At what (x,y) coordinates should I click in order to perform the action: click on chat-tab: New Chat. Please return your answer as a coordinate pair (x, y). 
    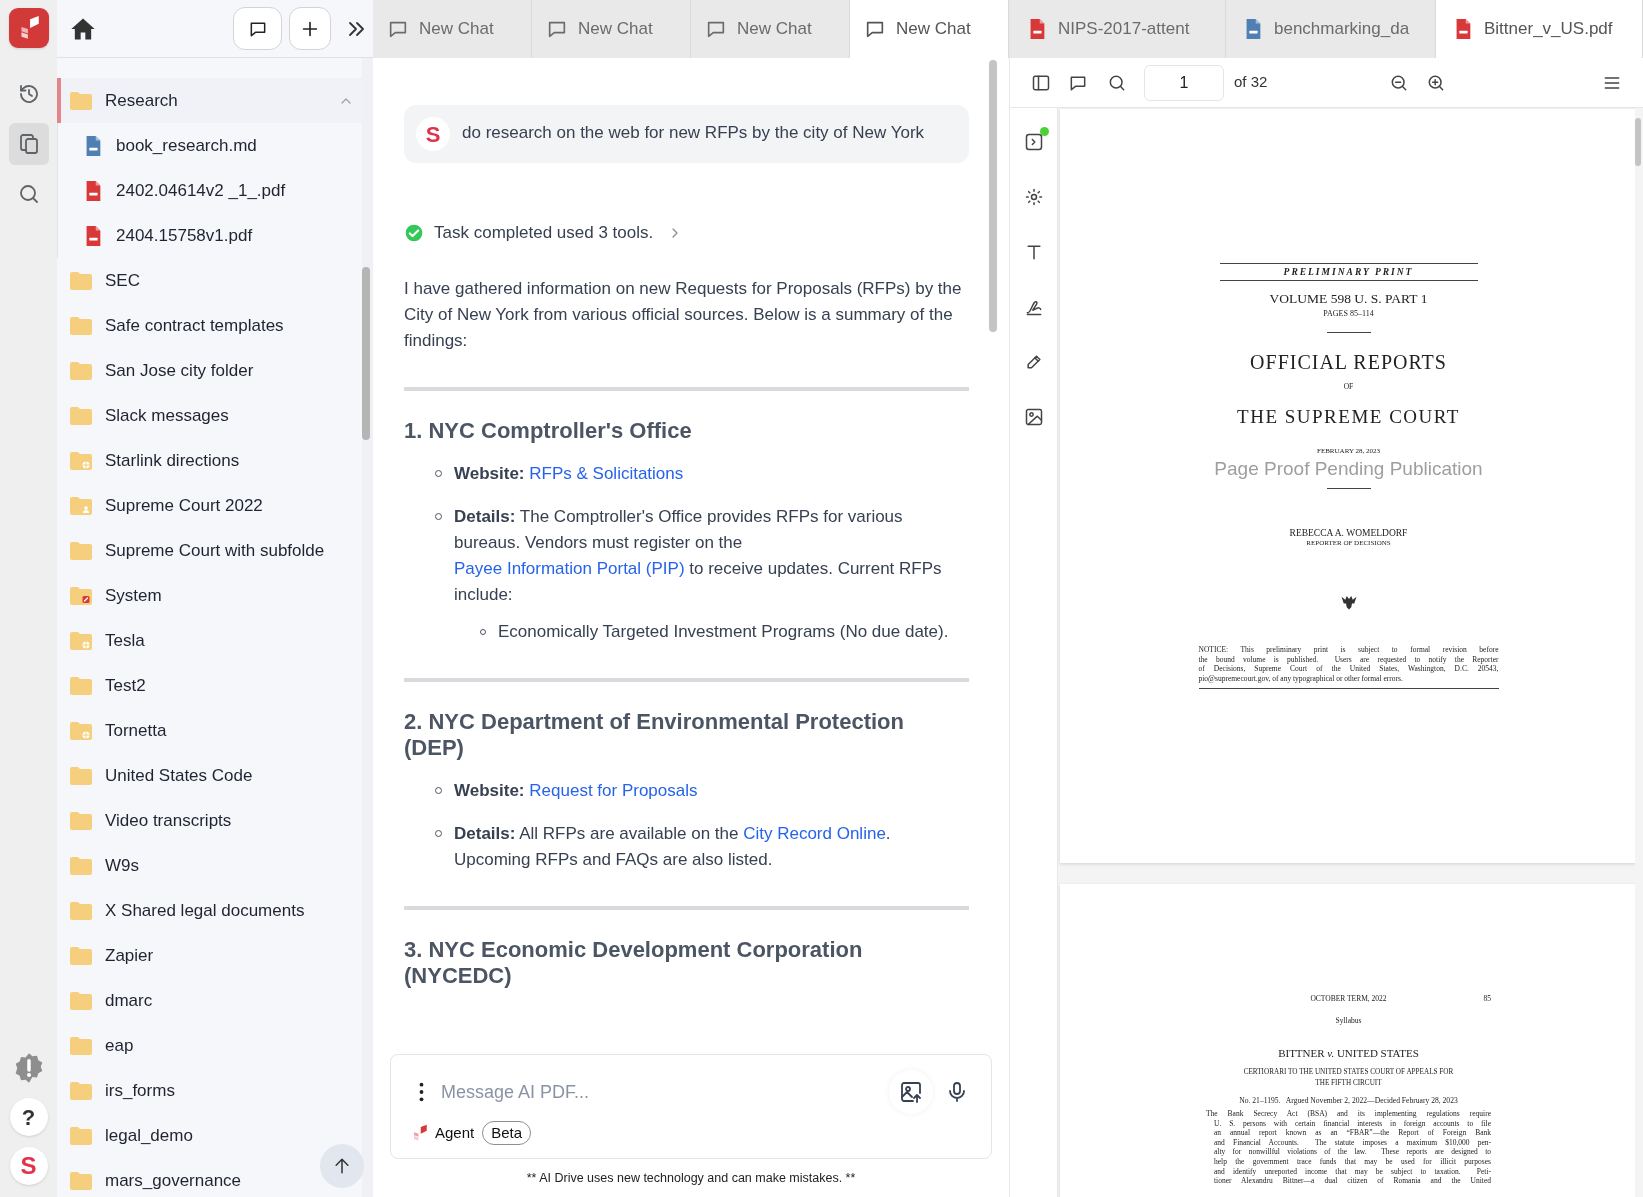
    Looking at the image, I should click on (929, 29).